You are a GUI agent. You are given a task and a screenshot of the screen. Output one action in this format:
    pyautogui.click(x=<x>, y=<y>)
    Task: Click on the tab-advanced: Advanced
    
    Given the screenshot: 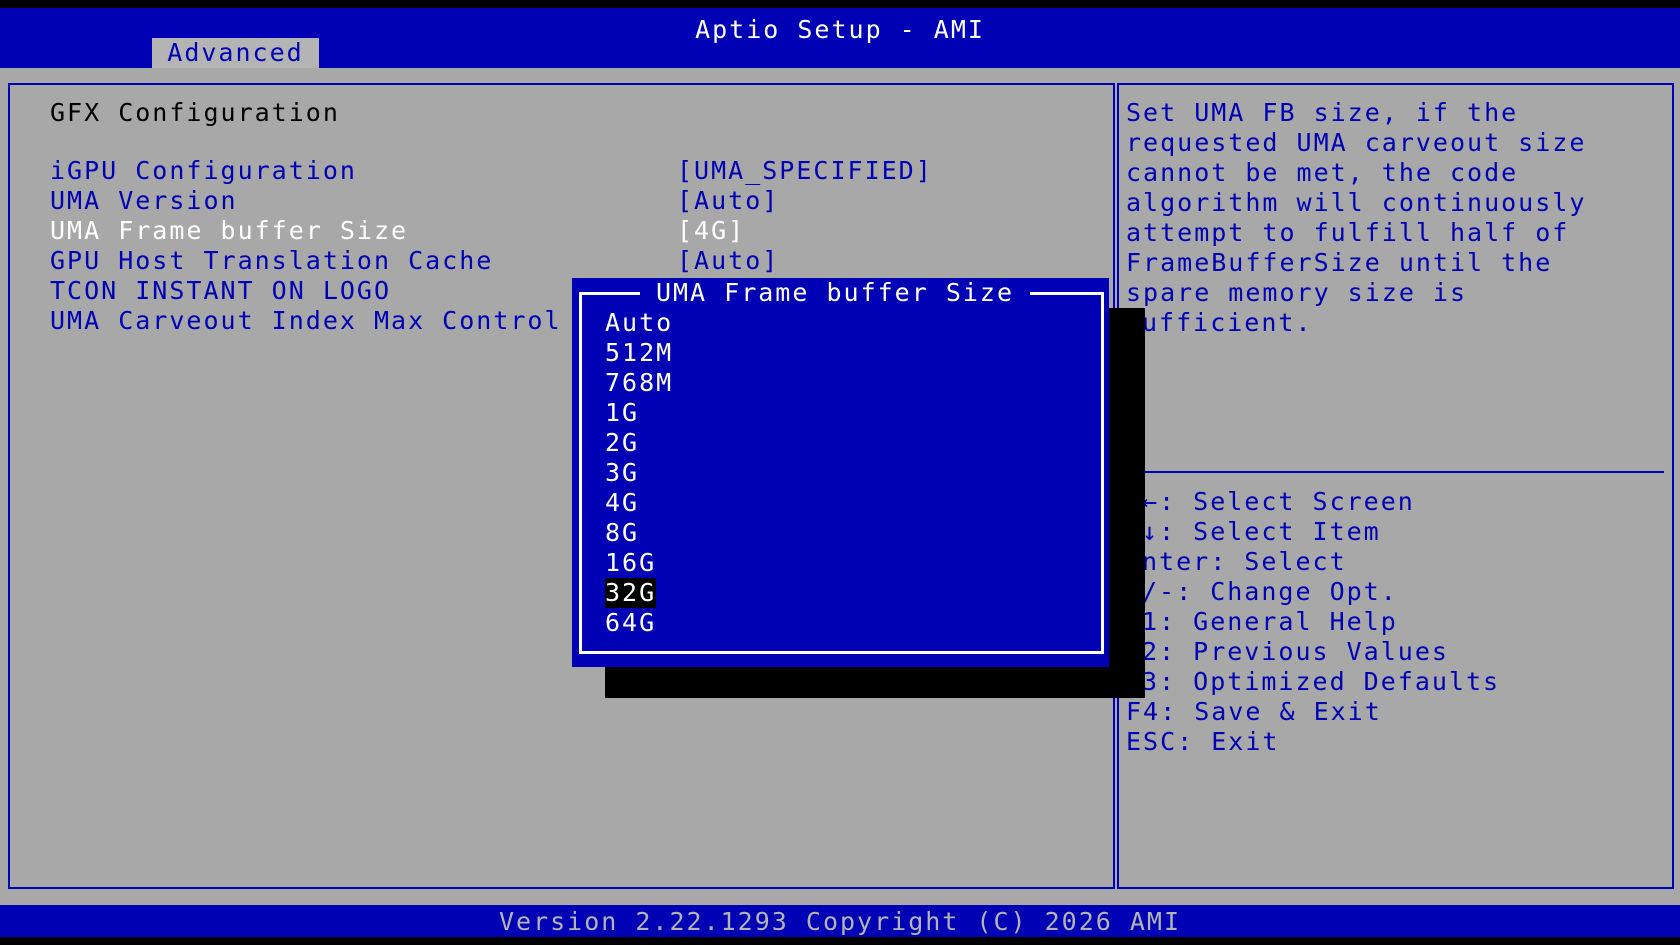 What is the action you would take?
    pyautogui.click(x=235, y=53)
    